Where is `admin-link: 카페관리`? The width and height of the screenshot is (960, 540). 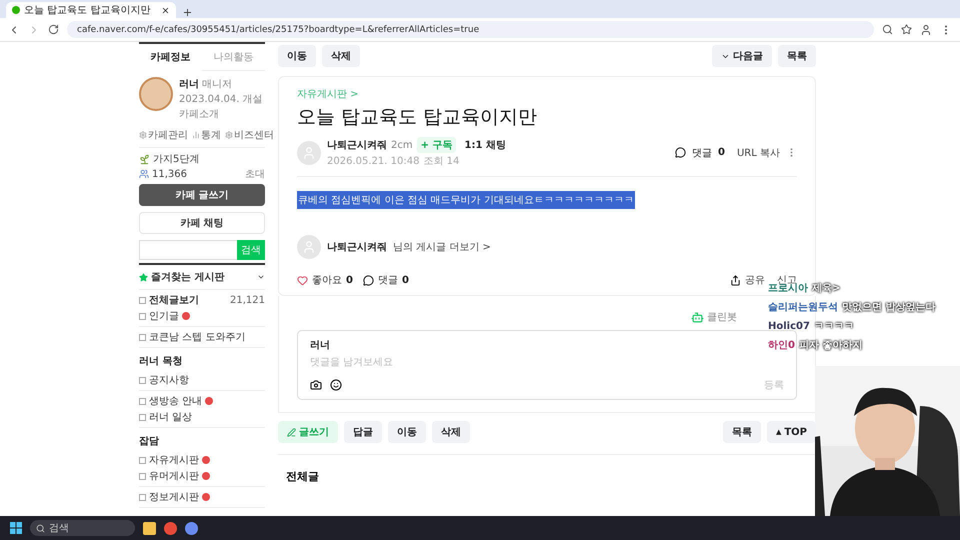 admin-link: 카페관리 is located at coordinates (168, 135).